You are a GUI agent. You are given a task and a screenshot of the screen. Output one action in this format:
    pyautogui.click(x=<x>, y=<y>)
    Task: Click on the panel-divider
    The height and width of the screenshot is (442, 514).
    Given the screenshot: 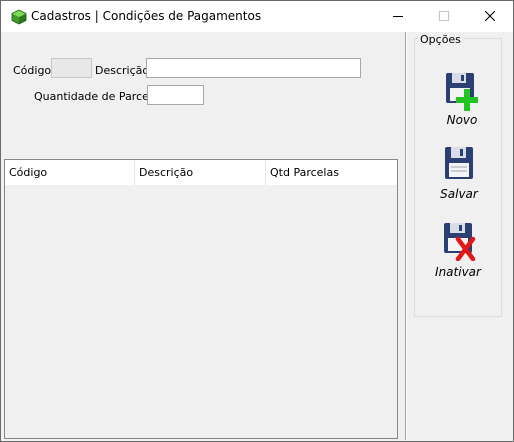 What is the action you would take?
    pyautogui.click(x=406, y=236)
    